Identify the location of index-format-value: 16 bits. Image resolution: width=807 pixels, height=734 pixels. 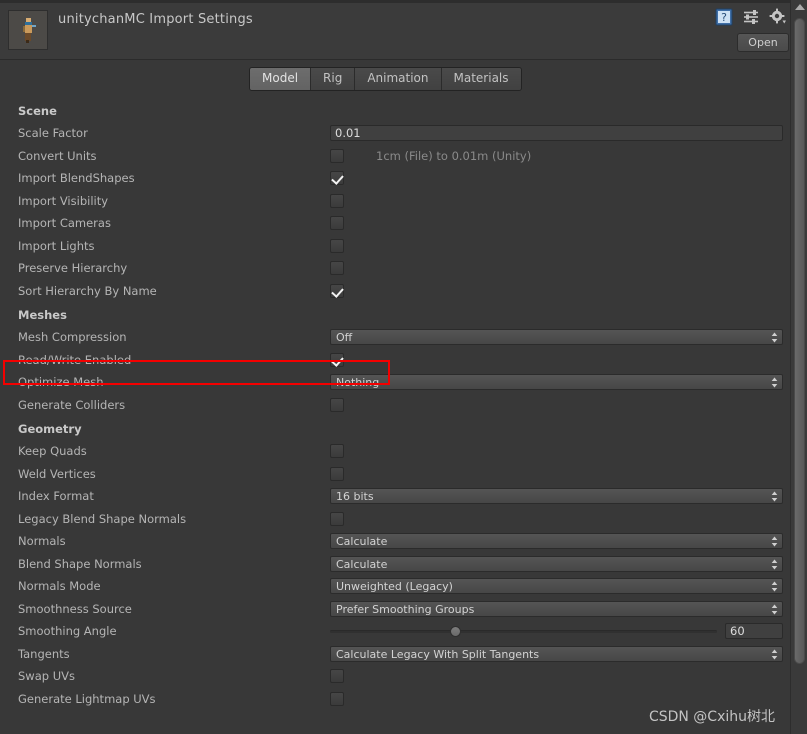
(355, 497).